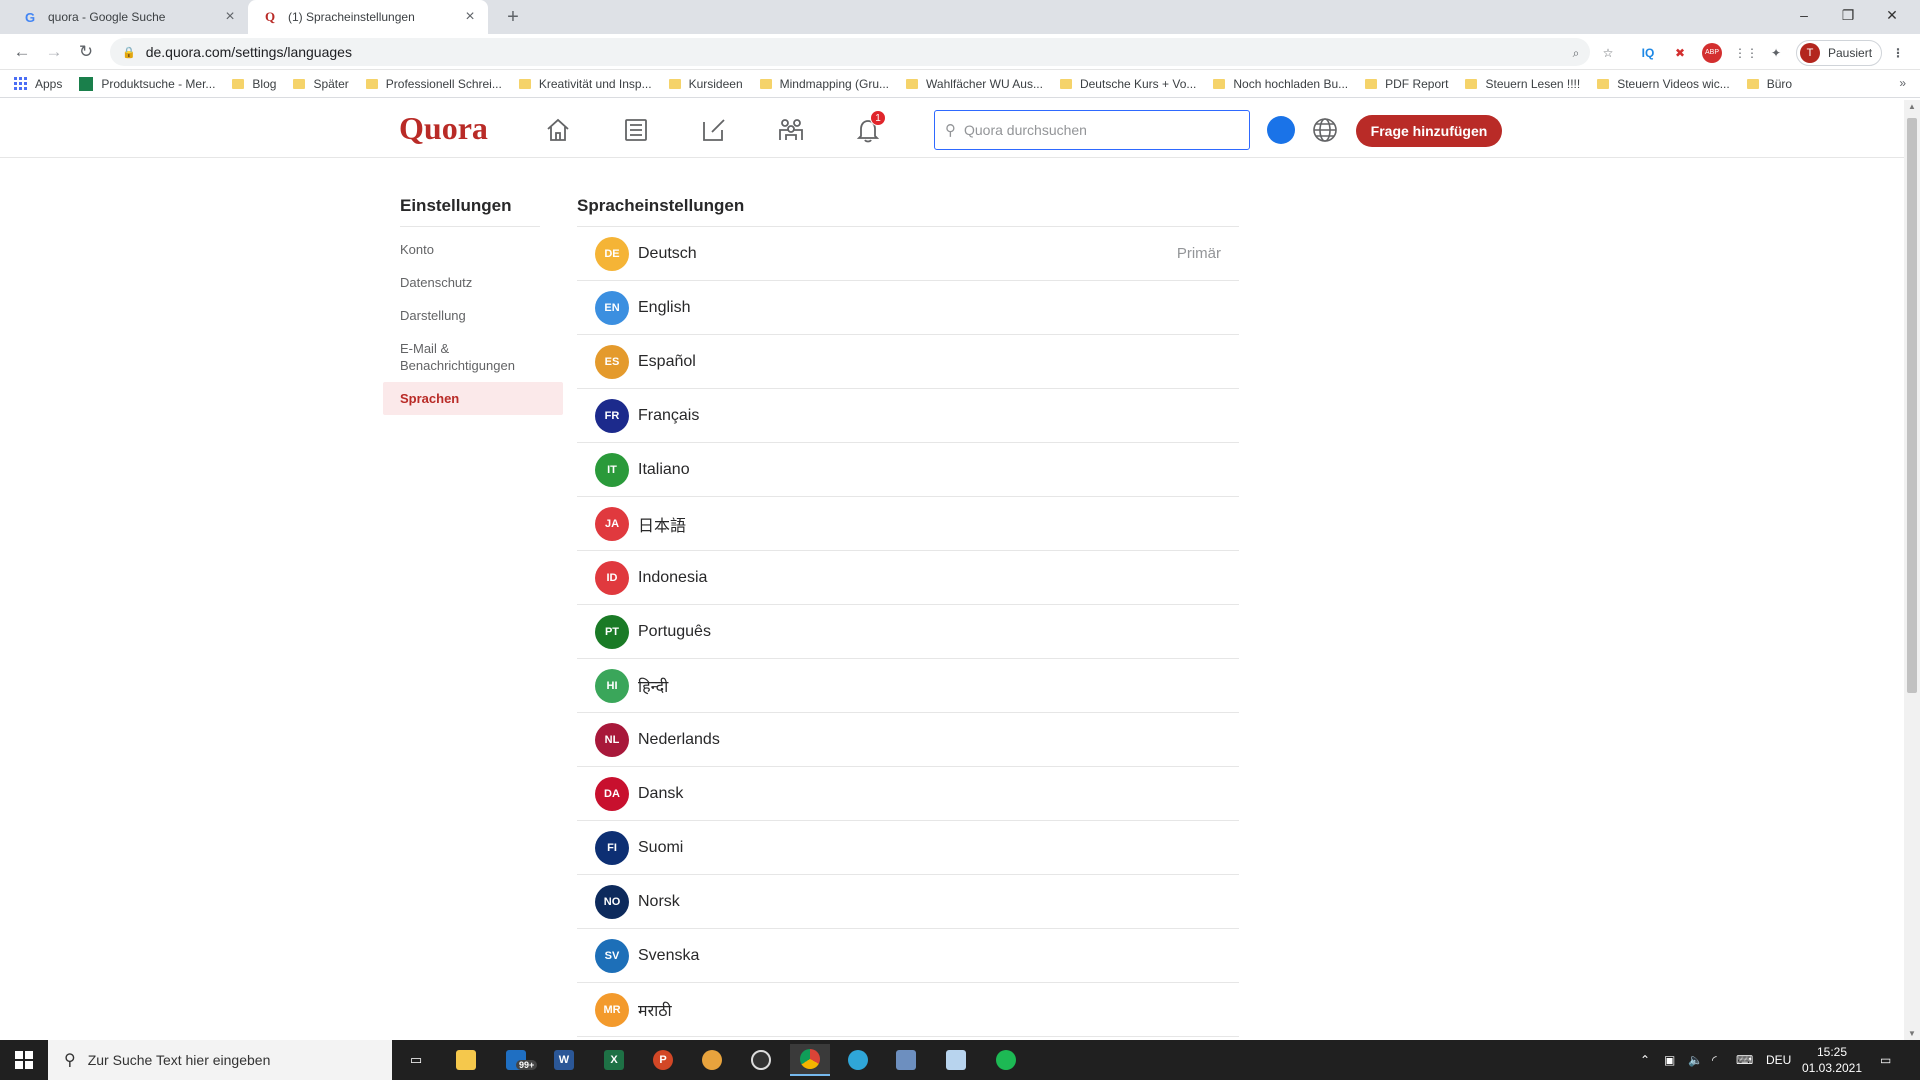 The image size is (1920, 1080). What do you see at coordinates (1645, 1060) in the screenshot?
I see `tray-chevron-icon: ⌃` at bounding box center [1645, 1060].